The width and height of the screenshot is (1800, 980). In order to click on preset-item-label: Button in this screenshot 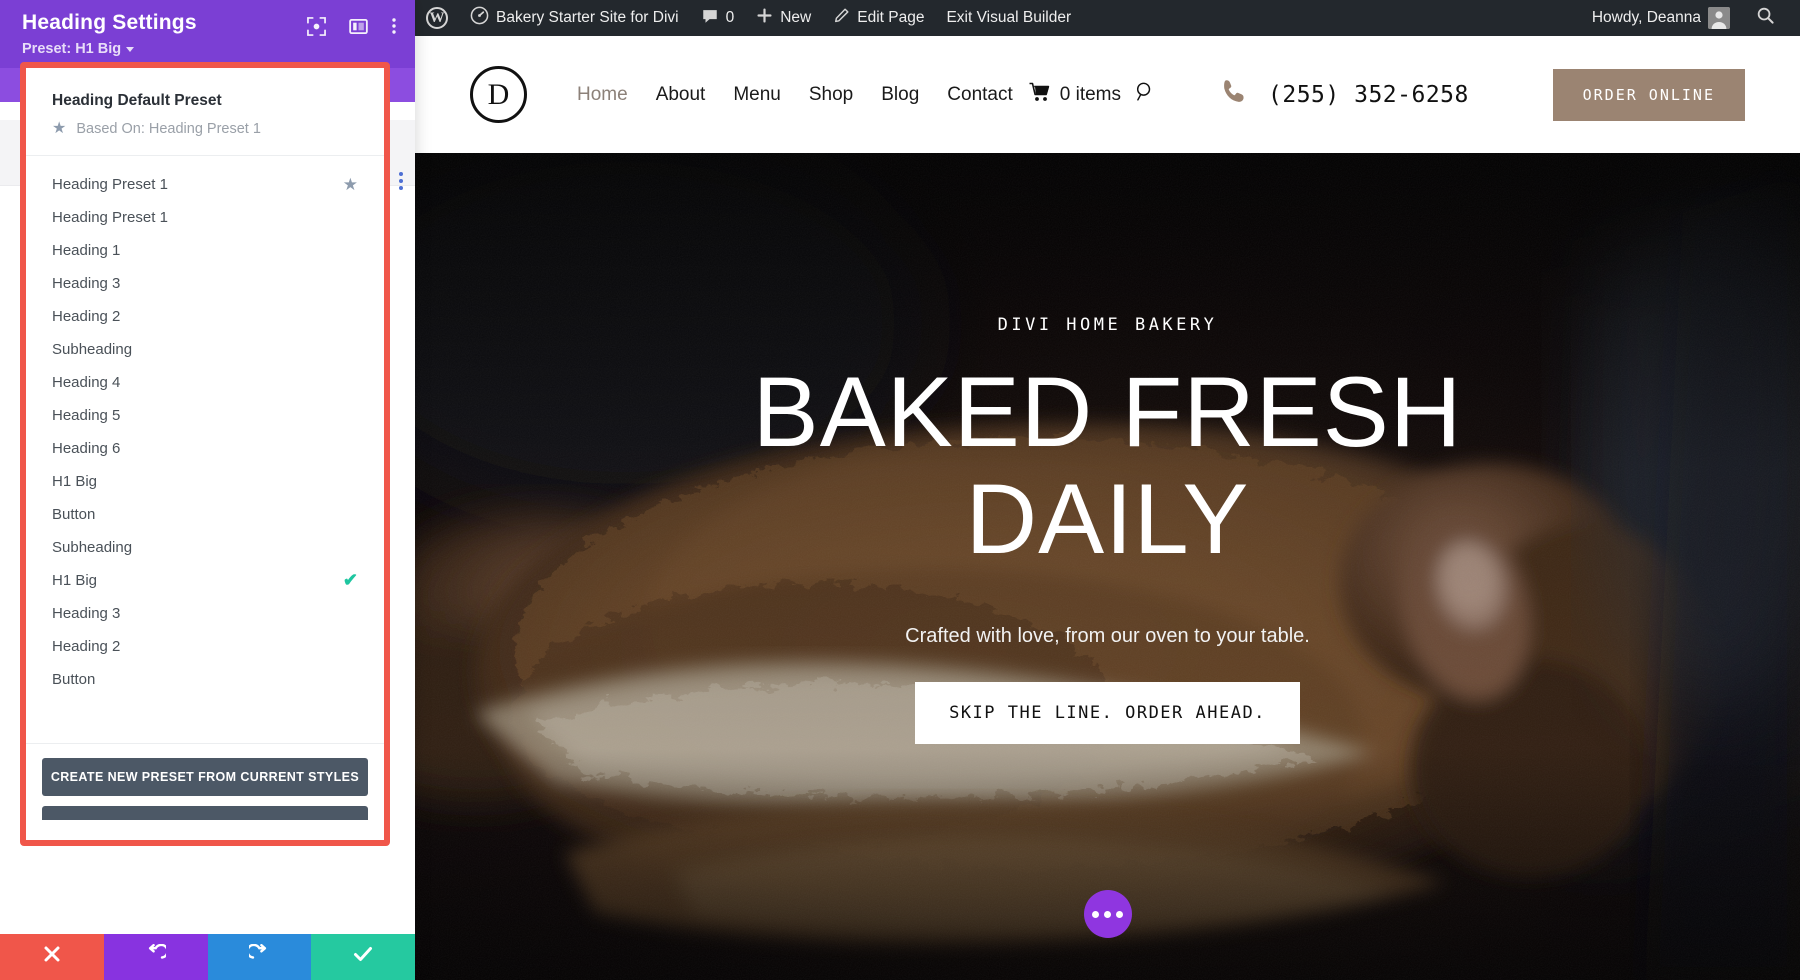, I will do `click(74, 514)`.